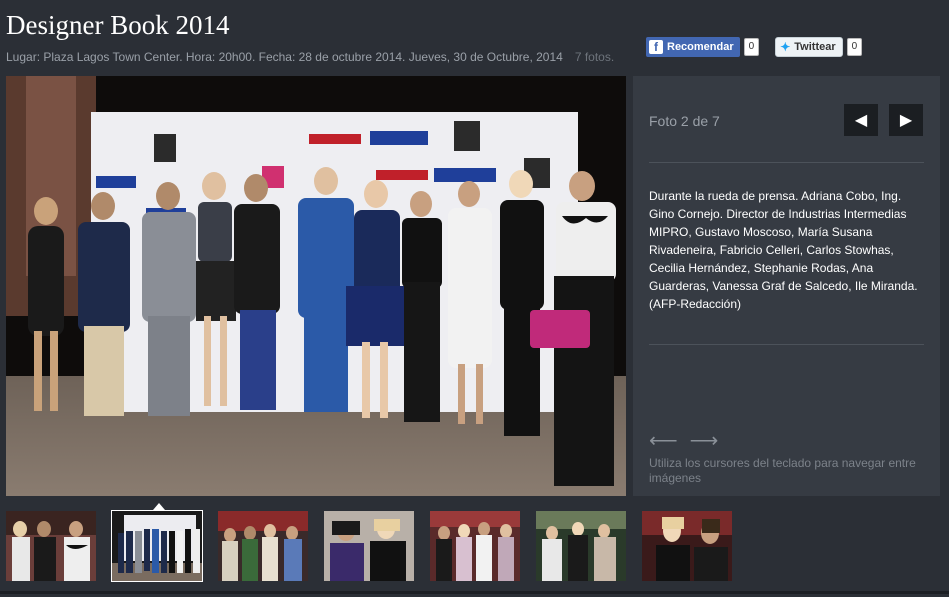 This screenshot has width=949, height=597. What do you see at coordinates (815, 47) in the screenshot?
I see `twitter-label: Twittear` at bounding box center [815, 47].